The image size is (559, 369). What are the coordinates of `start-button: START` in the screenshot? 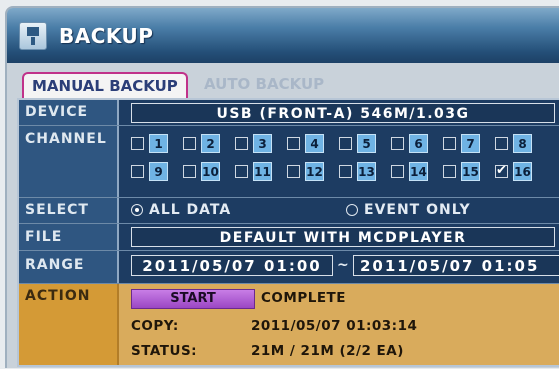 It's located at (193, 299).